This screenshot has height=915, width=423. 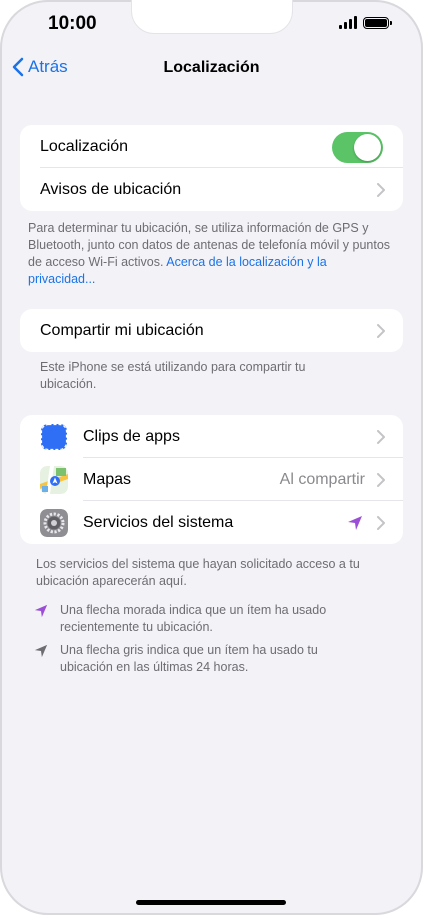 I want to click on signal-icon, so click(x=348, y=22).